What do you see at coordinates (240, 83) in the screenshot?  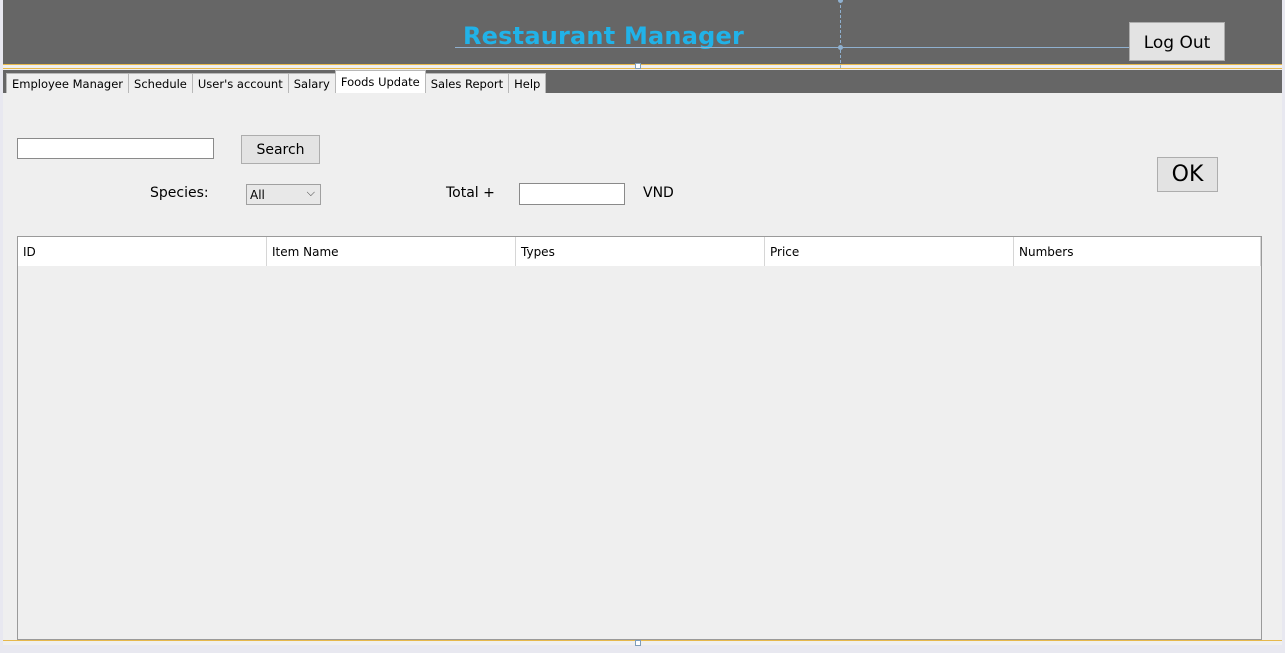 I see `tab-users-account: User's account` at bounding box center [240, 83].